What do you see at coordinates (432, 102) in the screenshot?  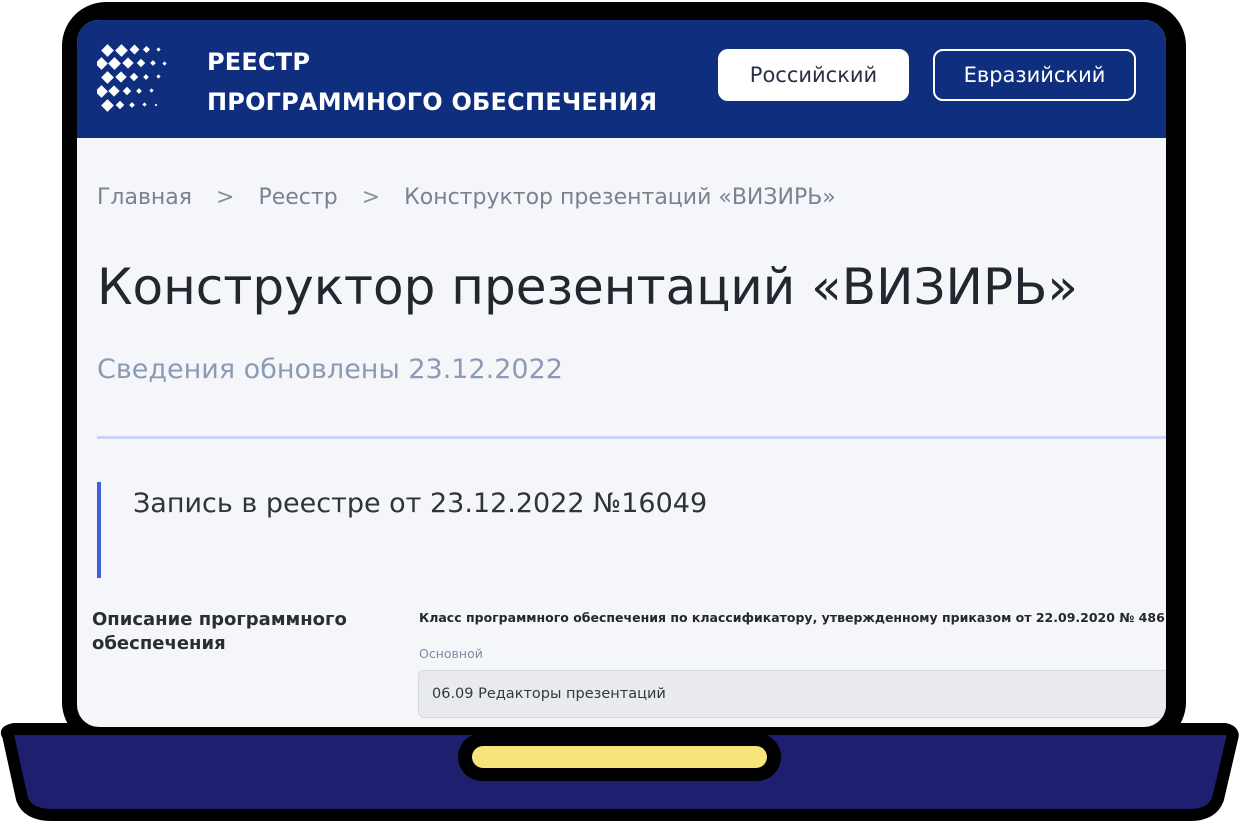 I see `brand-line-2: ПРОГРАММНОГО ОБЕСПЕЧЕНИЯ` at bounding box center [432, 102].